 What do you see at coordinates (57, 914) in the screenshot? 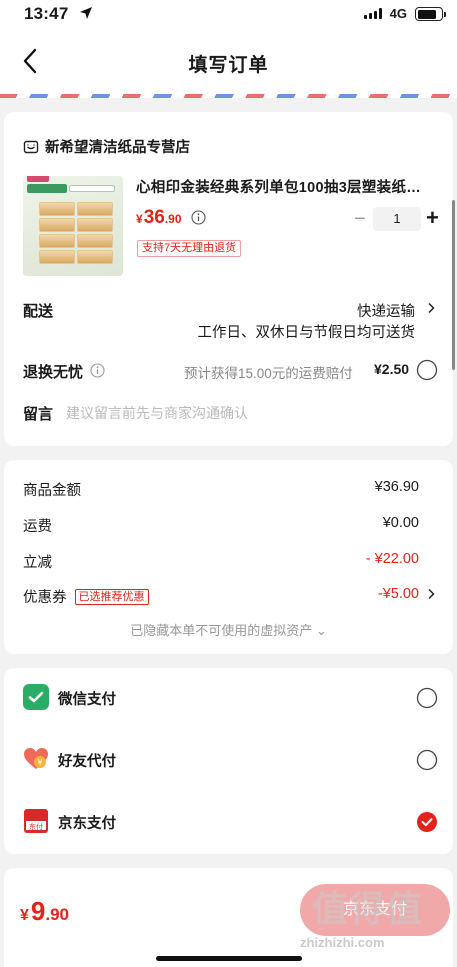
I see `total-decimal: .90` at bounding box center [57, 914].